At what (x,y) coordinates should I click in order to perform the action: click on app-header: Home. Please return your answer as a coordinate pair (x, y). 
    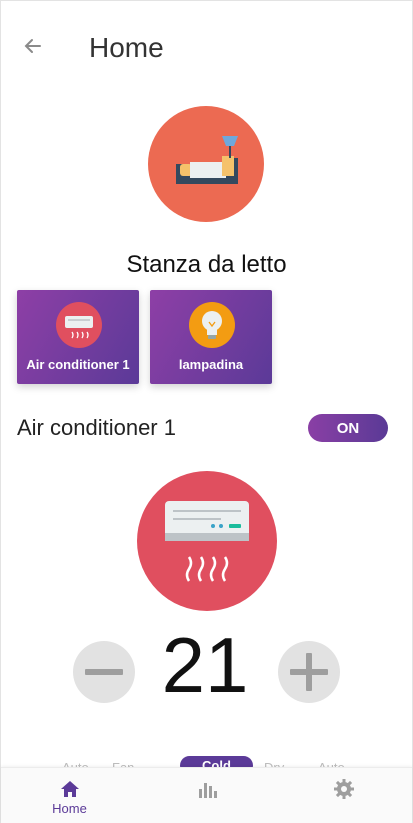
    Looking at the image, I should click on (206, 50).